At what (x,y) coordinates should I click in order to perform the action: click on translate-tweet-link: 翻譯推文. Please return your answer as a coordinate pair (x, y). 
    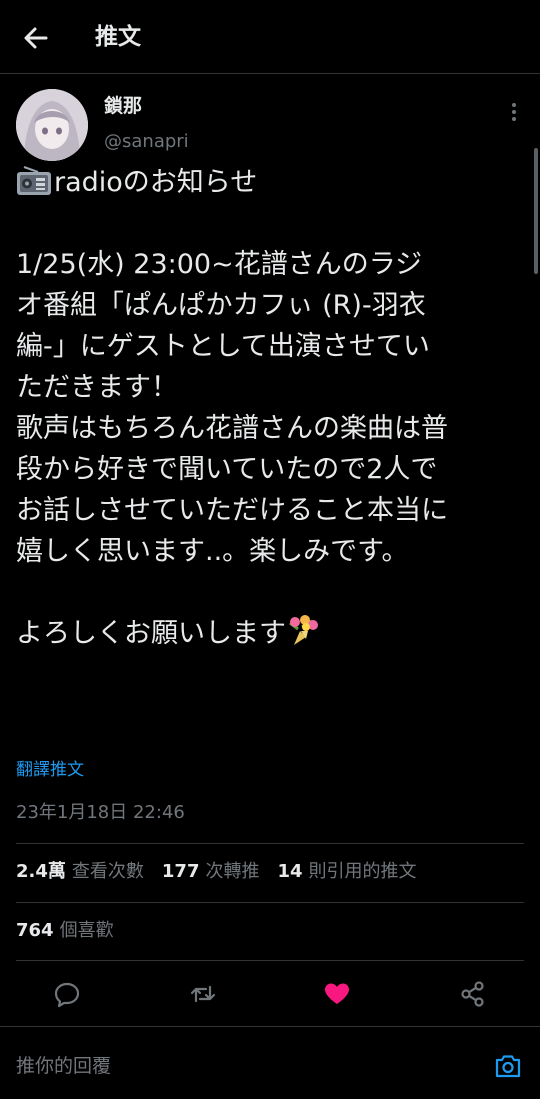
    Looking at the image, I should click on (50, 770).